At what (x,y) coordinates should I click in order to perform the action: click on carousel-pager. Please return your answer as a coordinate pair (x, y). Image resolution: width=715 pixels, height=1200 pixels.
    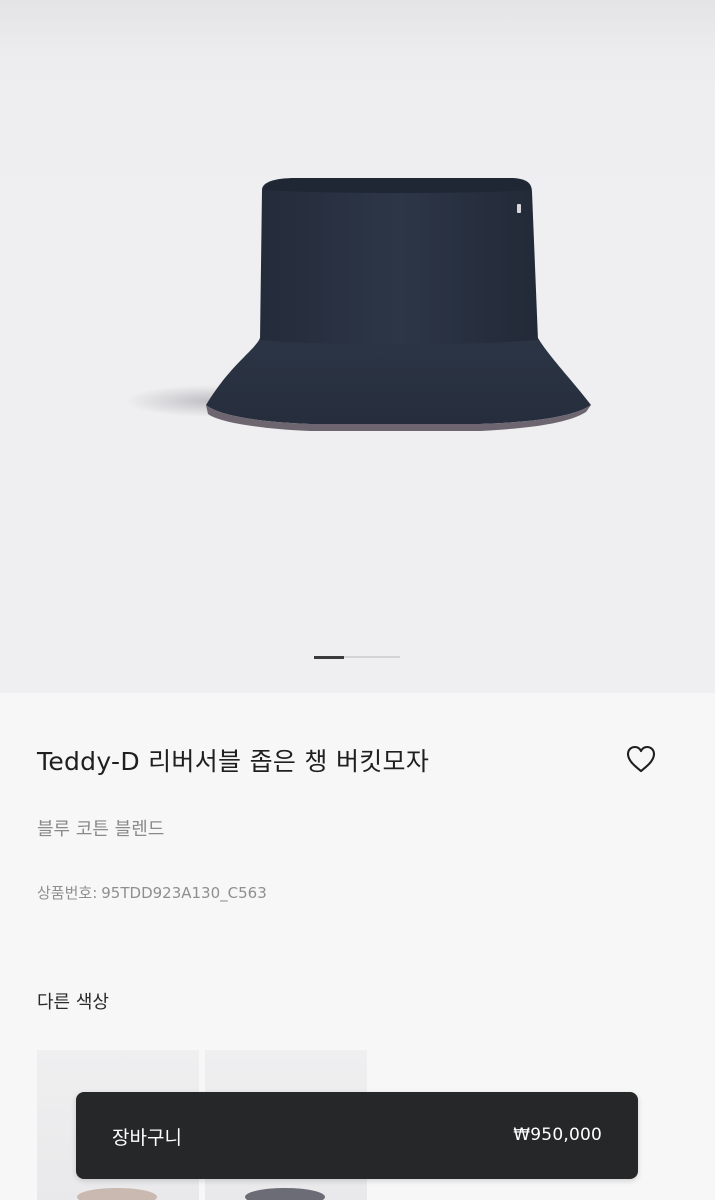
    Looking at the image, I should click on (357, 657).